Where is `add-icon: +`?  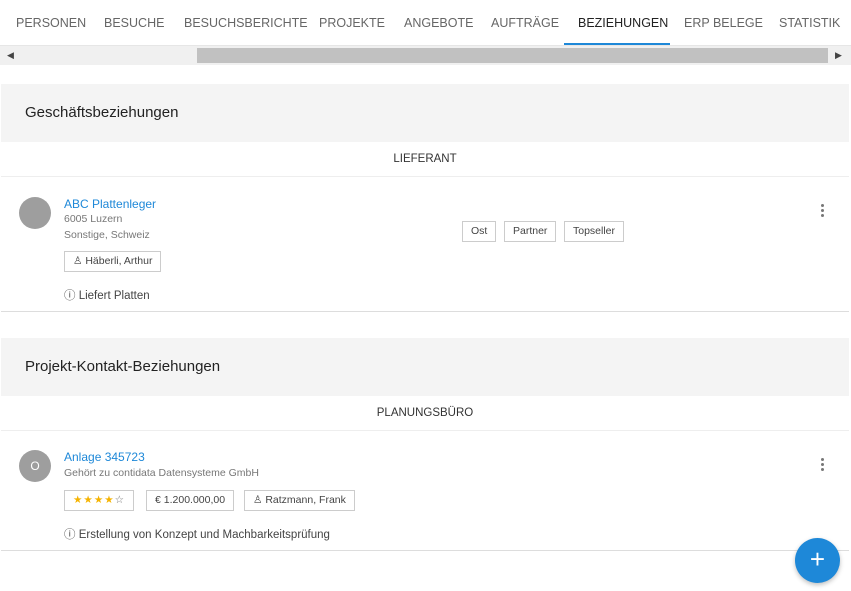
add-icon: + is located at coordinates (817, 559).